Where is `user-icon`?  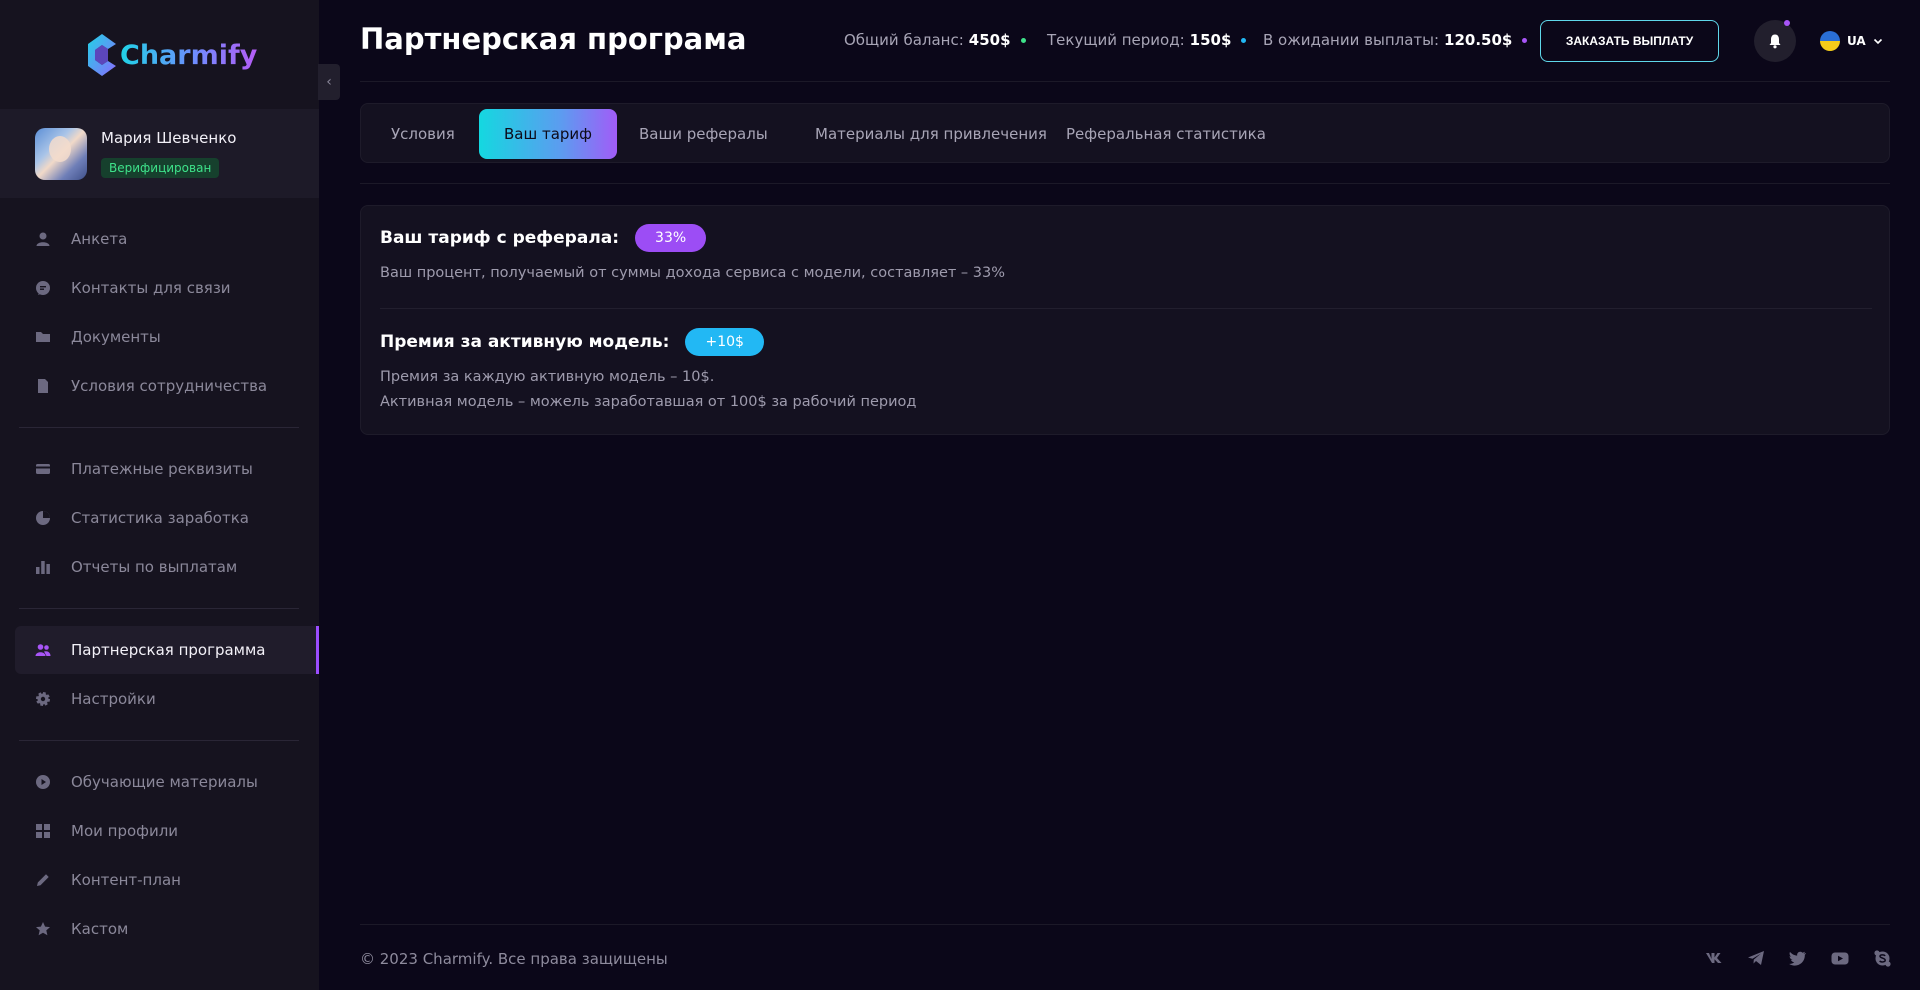
user-icon is located at coordinates (43, 239).